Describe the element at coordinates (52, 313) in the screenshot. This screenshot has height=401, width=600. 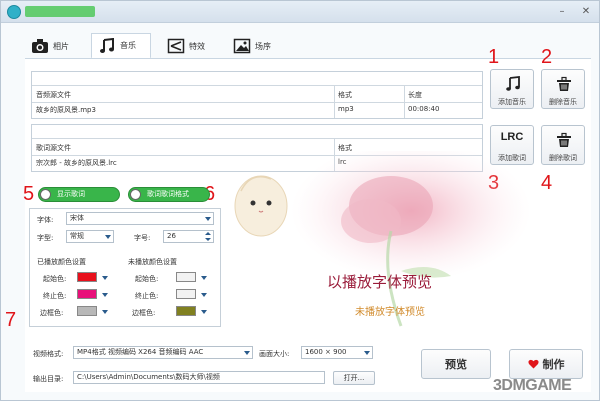
I see `played-border-label: 边框色:` at that location.